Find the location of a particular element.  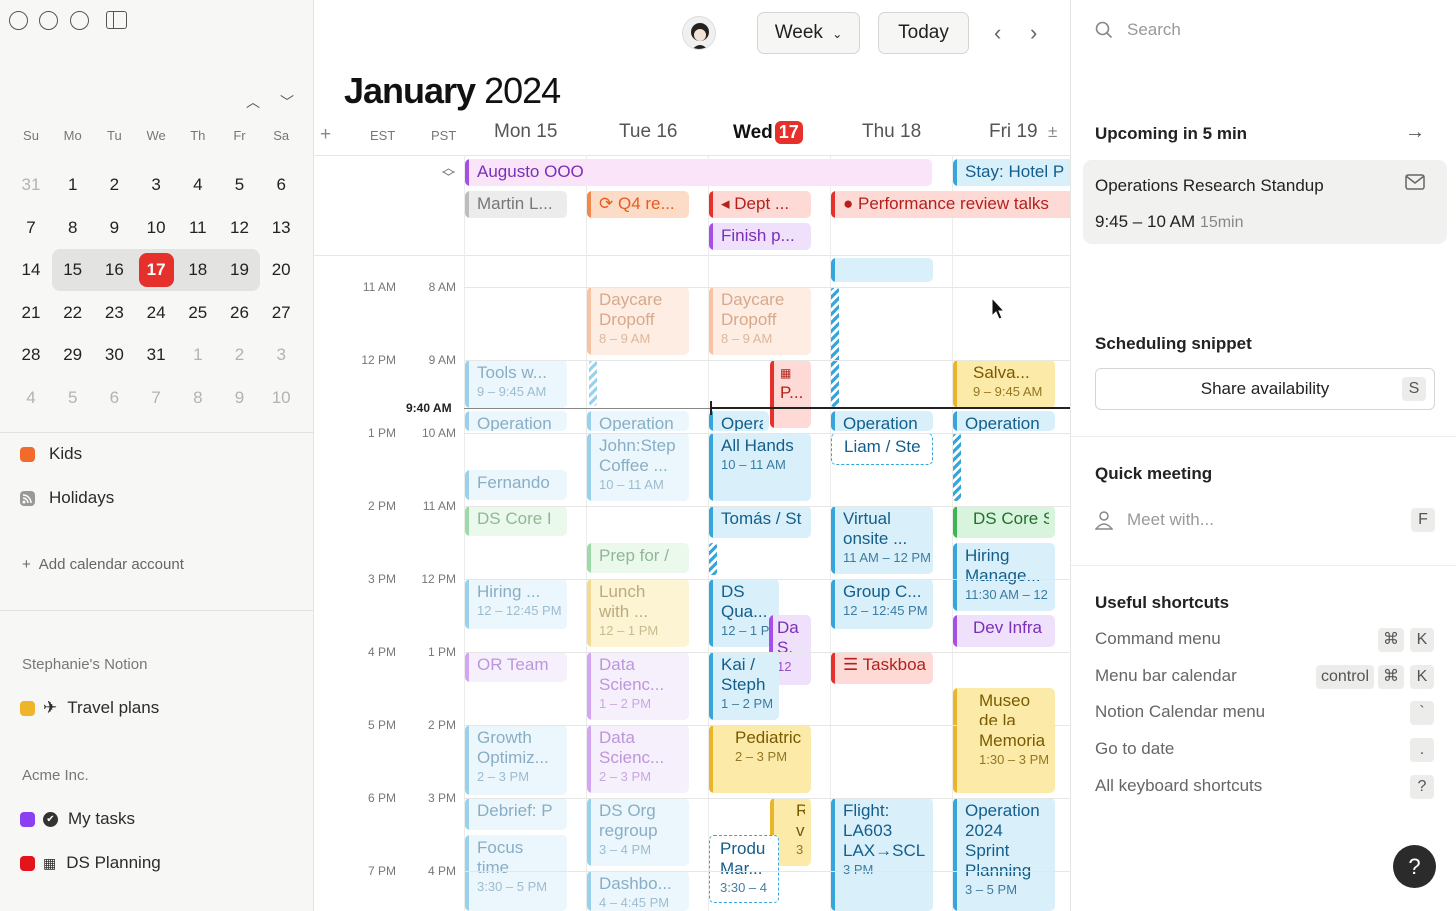

event-operation-2024-sprint: Operation 2024 Sprint Planning 3 – 5 PM is located at coordinates (1004, 854).